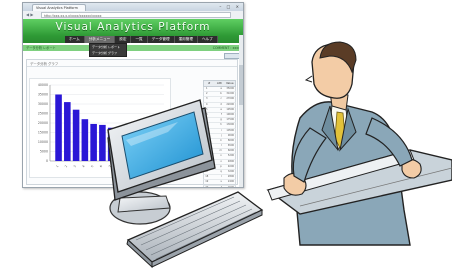 The width and height of the screenshot is (452, 275). What do you see at coordinates (108, 53) in the screenshot?
I see `dropdown-item: データ分析 グラフ` at bounding box center [108, 53].